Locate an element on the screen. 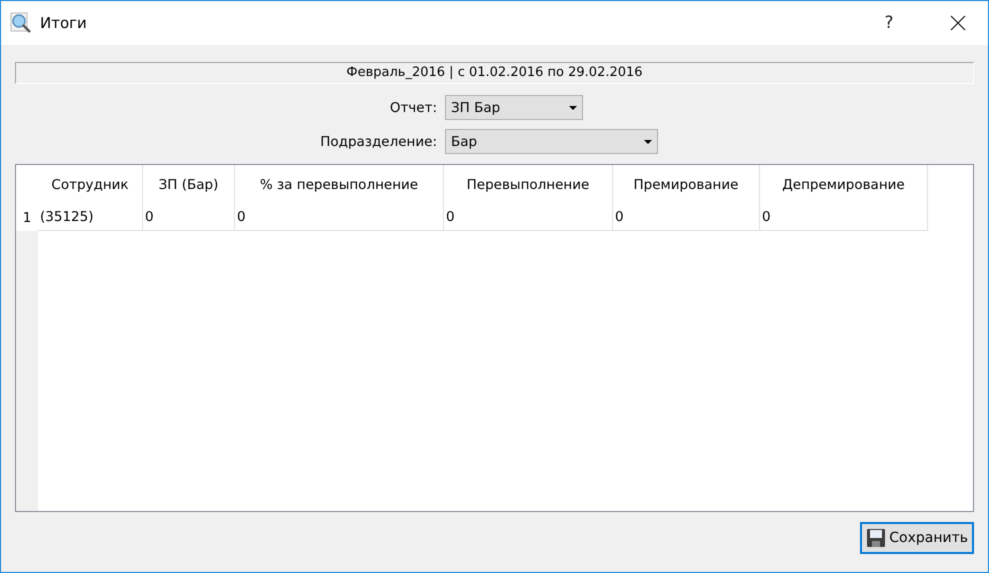 The height and width of the screenshot is (573, 989). save-button: Сохранить is located at coordinates (917, 538).